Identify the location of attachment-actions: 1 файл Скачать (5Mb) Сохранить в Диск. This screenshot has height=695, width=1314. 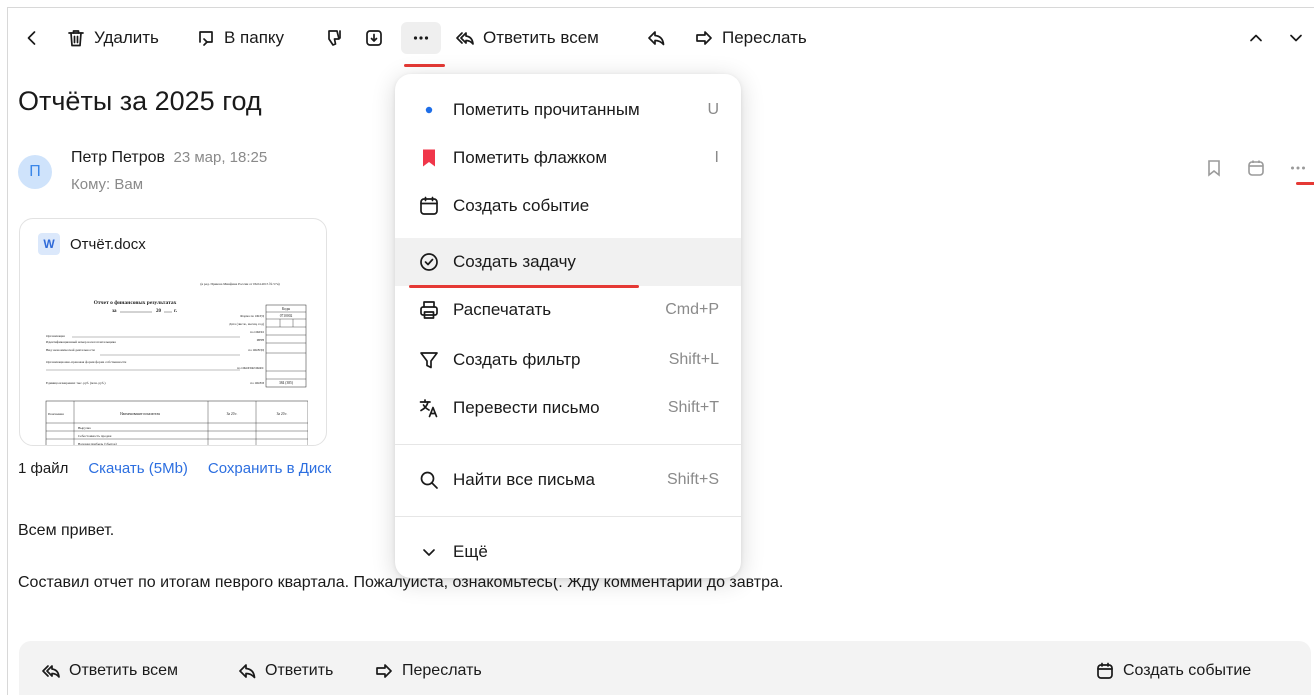
(174, 468).